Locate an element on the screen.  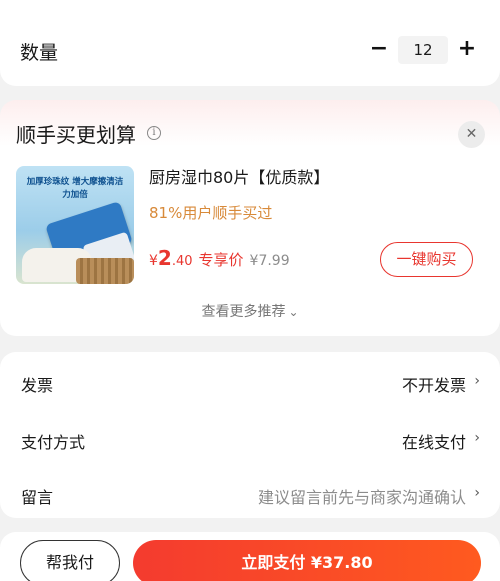
one-click-buy-button: 一键购买 is located at coordinates (426, 259).